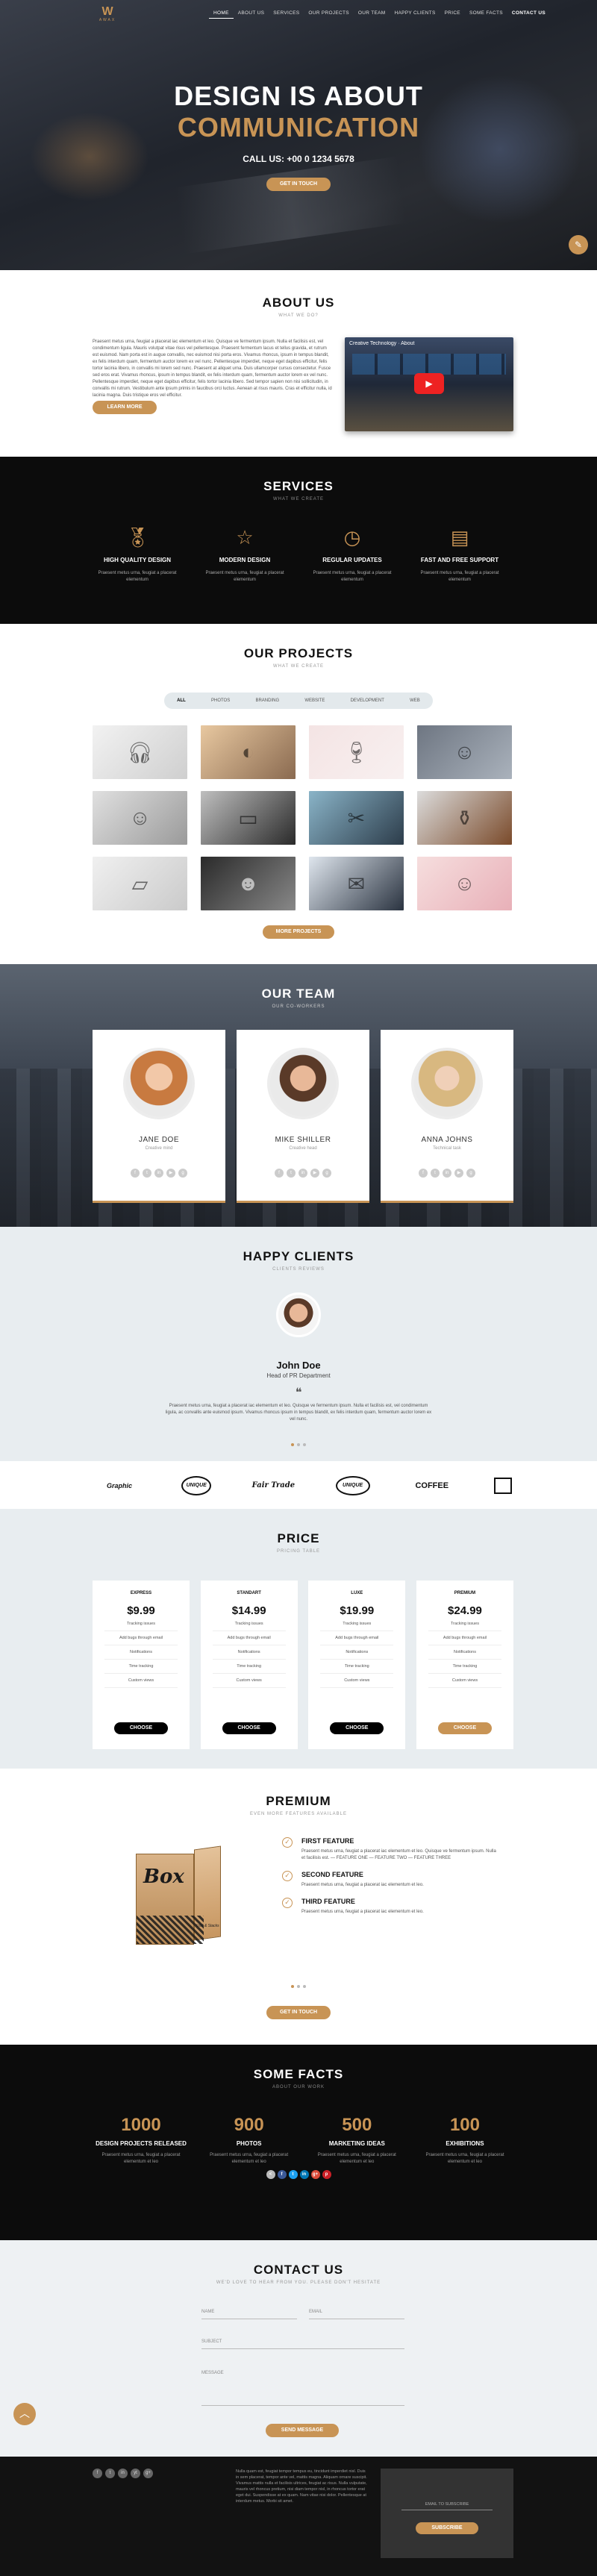  I want to click on filter-all: All, so click(181, 700).